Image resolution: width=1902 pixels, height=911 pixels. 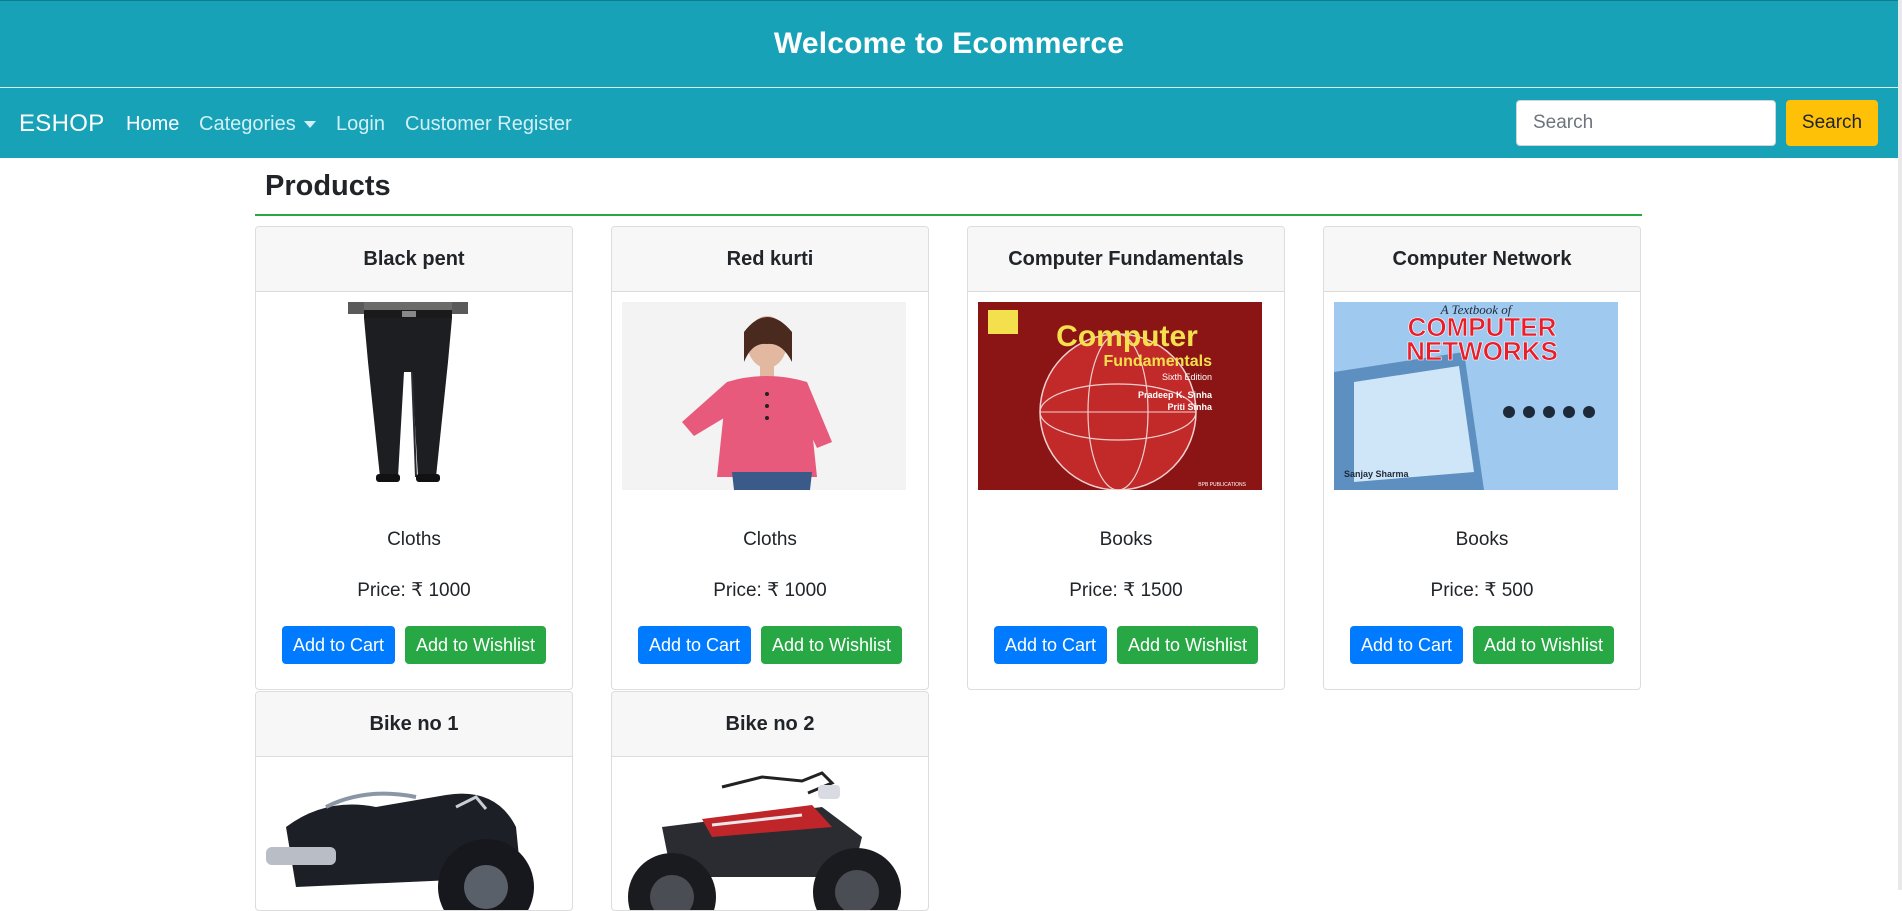 I want to click on product-card: Bike no 1, so click(x=414, y=801).